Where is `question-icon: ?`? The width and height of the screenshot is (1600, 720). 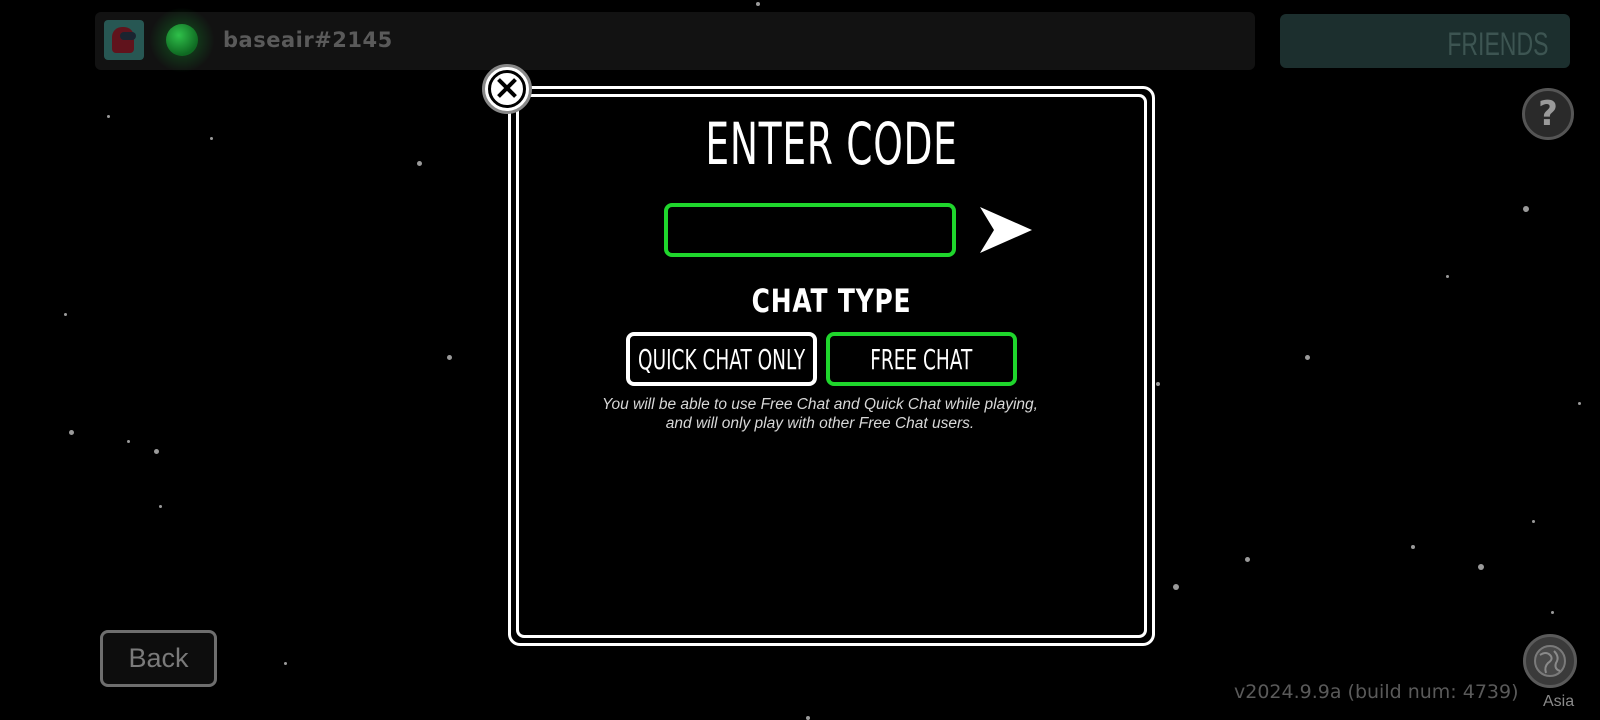
question-icon: ? is located at coordinates (1548, 114).